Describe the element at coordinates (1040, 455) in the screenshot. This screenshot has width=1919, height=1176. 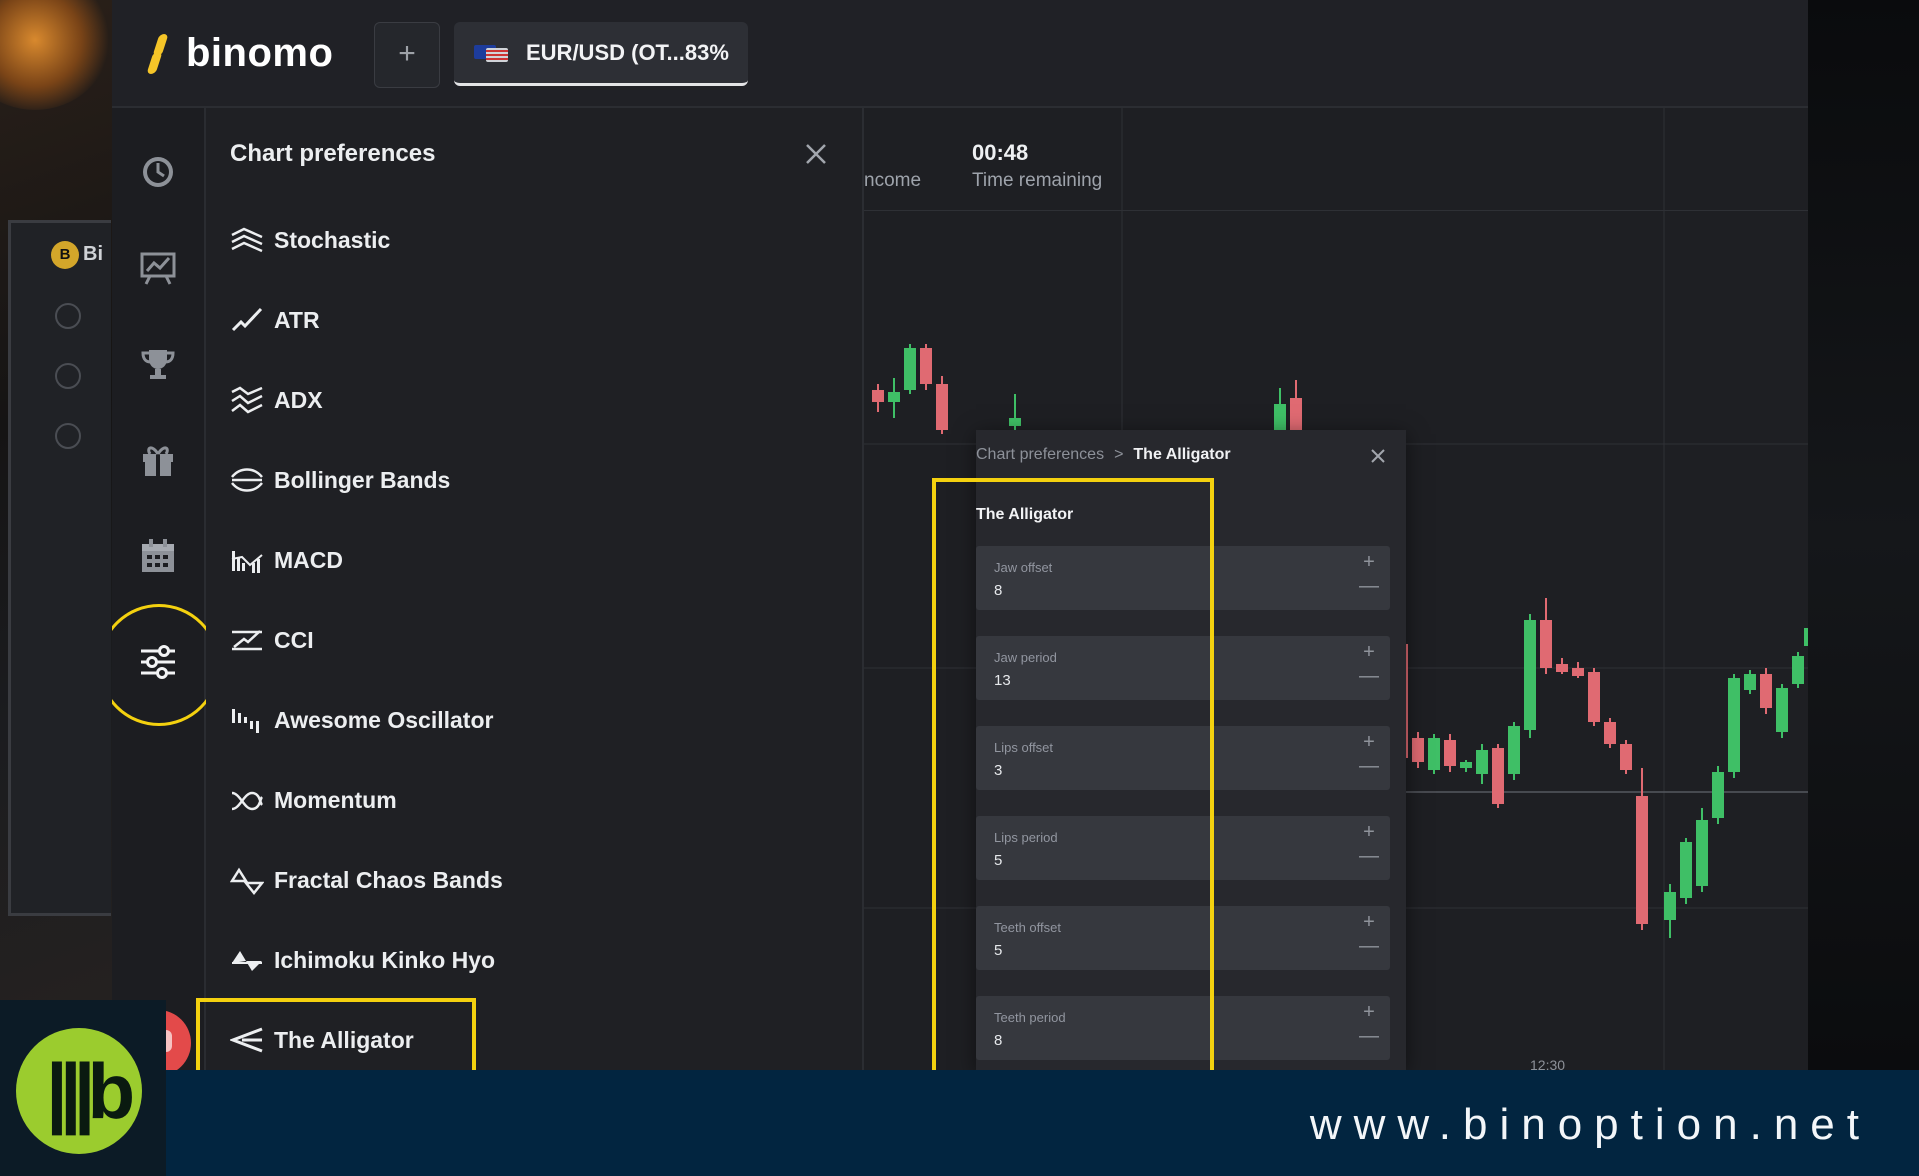
I see `breadcrumb-root: Chart preferences` at that location.